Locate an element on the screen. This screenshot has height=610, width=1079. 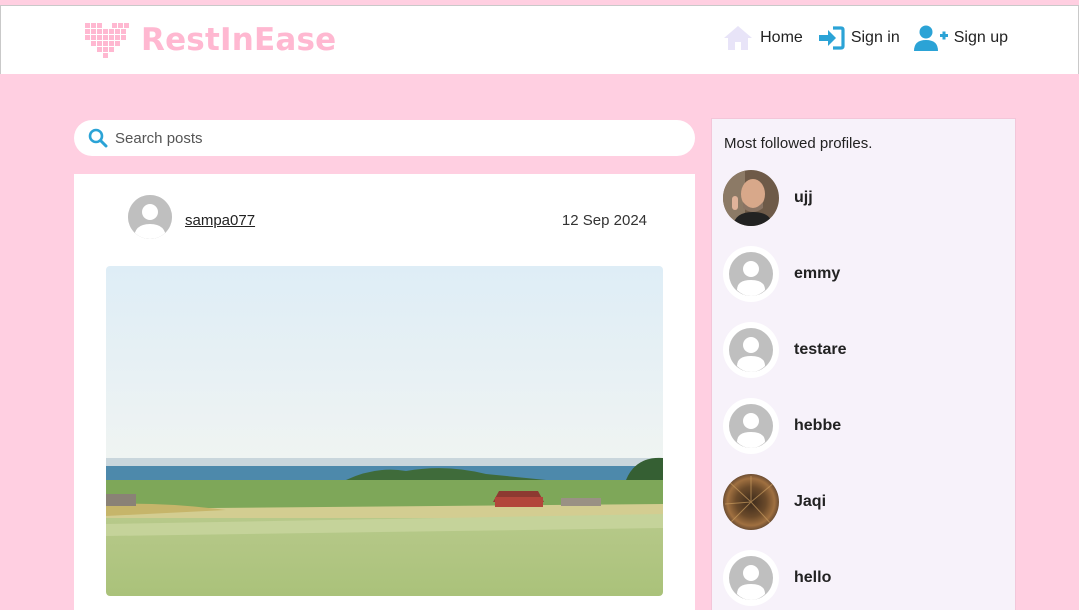
profile-item-hello: hello is located at coordinates (777, 578).